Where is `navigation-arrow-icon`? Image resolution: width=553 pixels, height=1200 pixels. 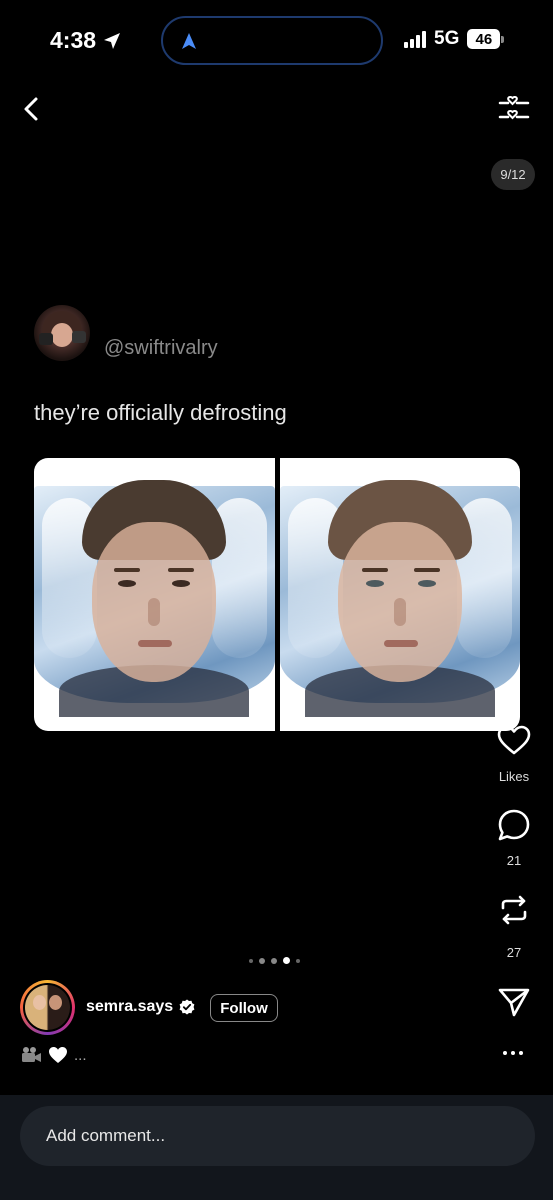
navigation-arrow-icon is located at coordinates (189, 41).